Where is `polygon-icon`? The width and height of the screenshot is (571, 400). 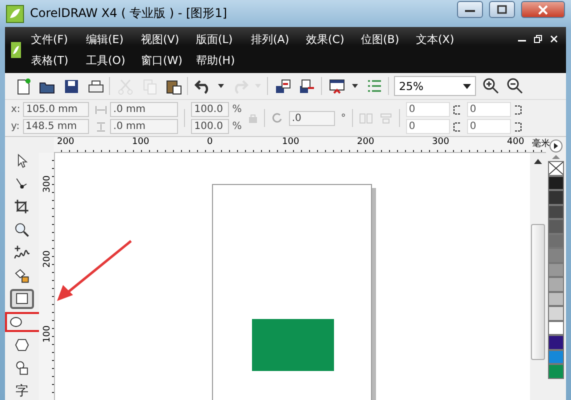
polygon-icon is located at coordinates (22, 345).